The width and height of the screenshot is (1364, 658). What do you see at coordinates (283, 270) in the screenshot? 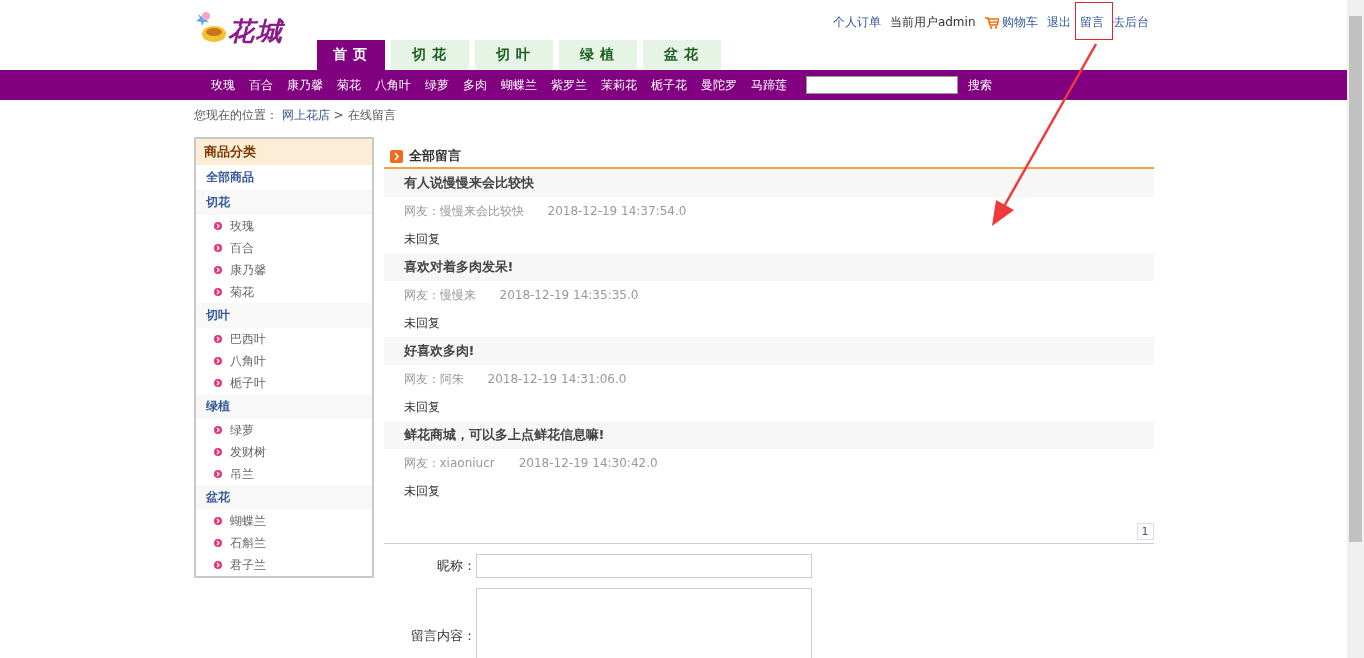
I see `sidebar-item: 康乃馨` at bounding box center [283, 270].